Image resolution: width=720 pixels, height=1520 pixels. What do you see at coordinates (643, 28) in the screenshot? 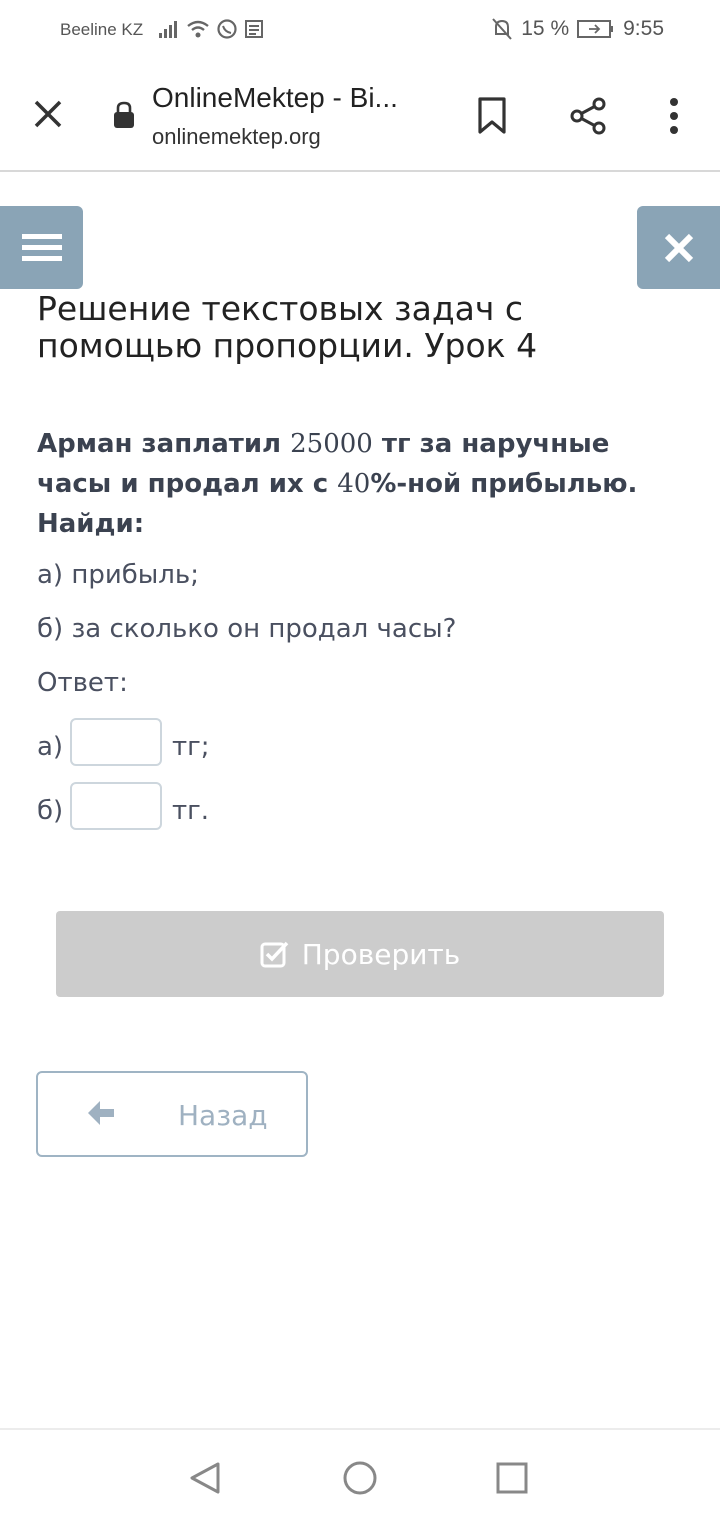
I see `clock: 9:55` at bounding box center [643, 28].